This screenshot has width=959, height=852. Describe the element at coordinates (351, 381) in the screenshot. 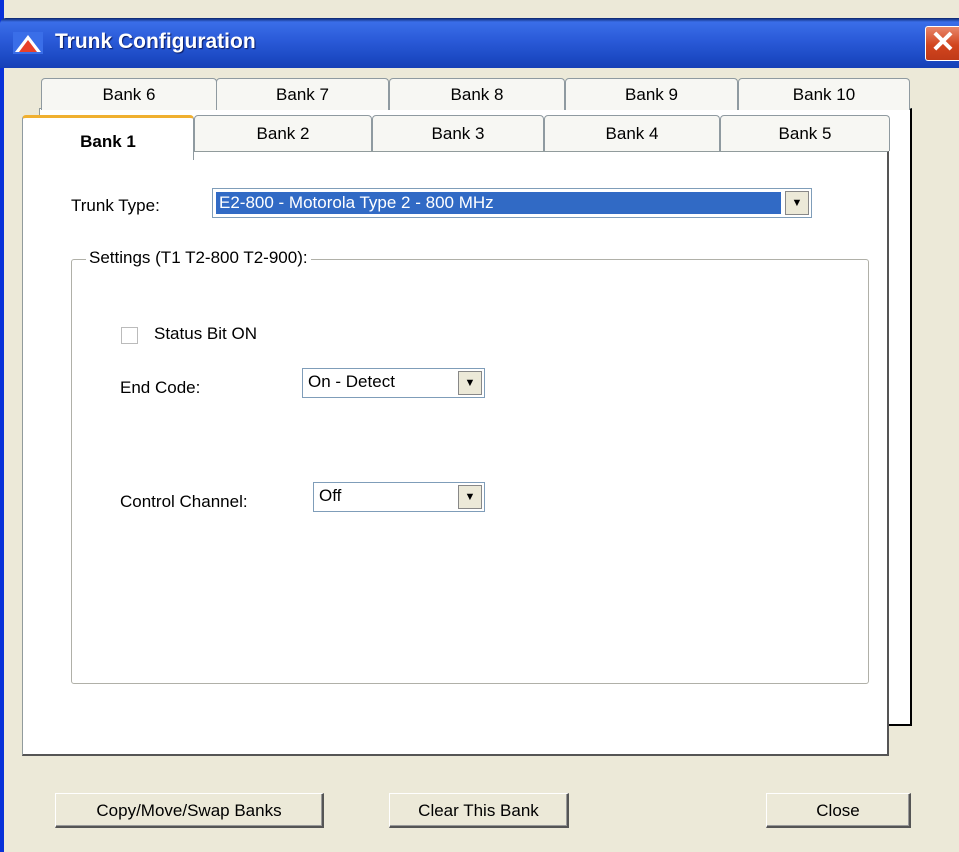

I see `end-code-value: On - Detect` at that location.